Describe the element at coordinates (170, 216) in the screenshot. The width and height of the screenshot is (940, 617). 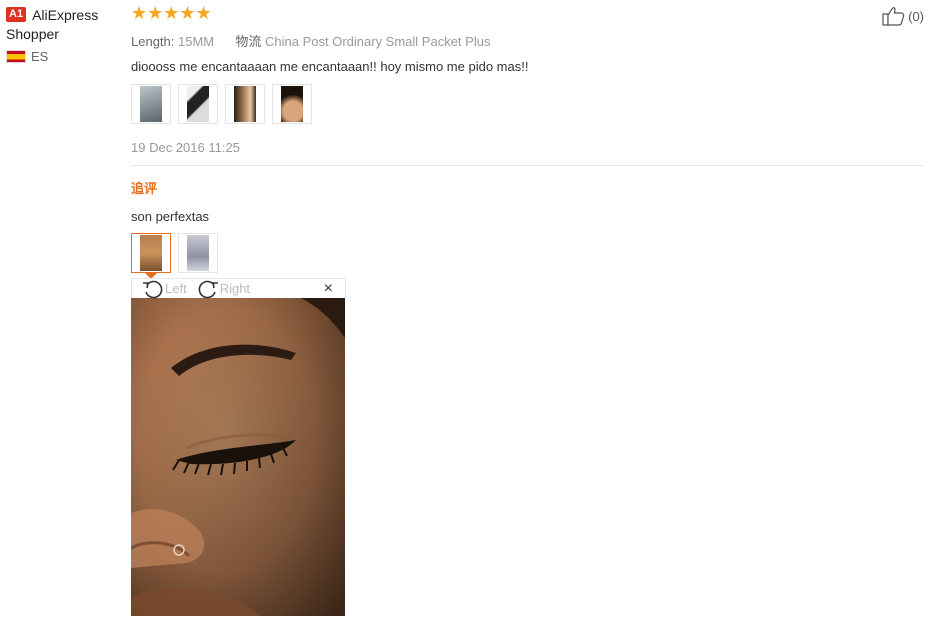
I see `followup-text: son perfextas` at that location.